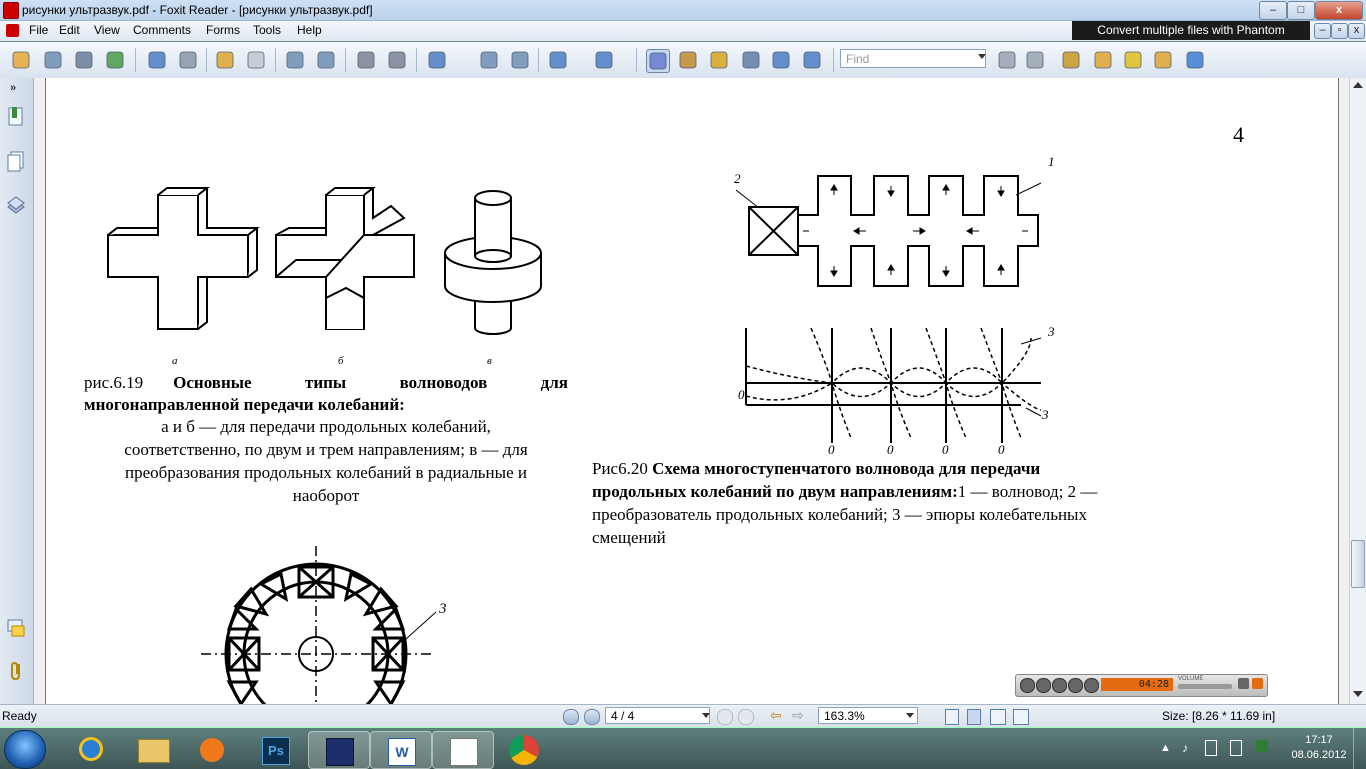  What do you see at coordinates (53, 60) in the screenshot?
I see `save-icon` at bounding box center [53, 60].